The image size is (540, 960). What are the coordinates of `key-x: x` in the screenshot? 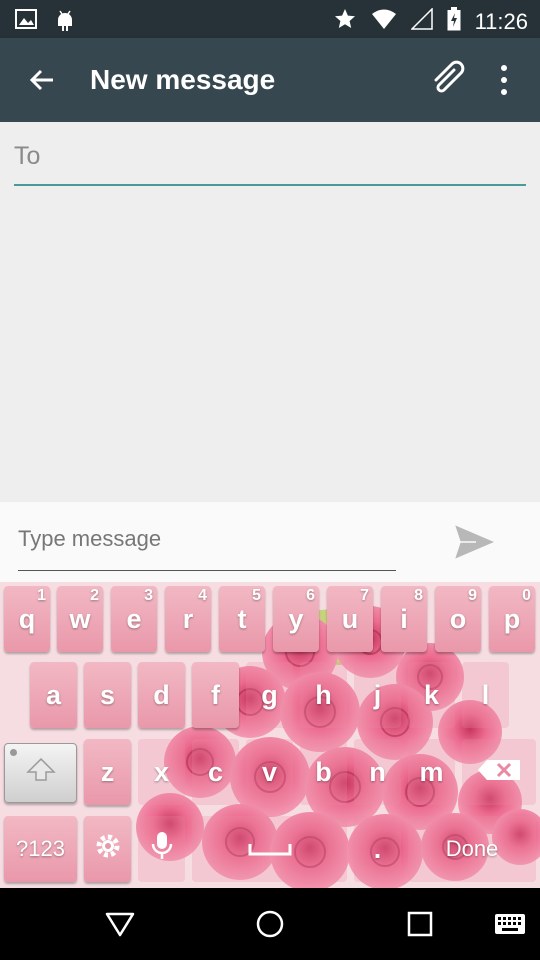 It's located at (161, 772).